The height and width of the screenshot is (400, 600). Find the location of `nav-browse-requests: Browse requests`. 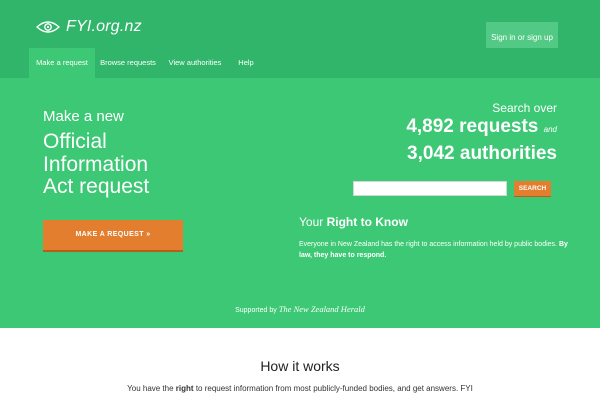

nav-browse-requests: Browse requests is located at coordinates (128, 63).